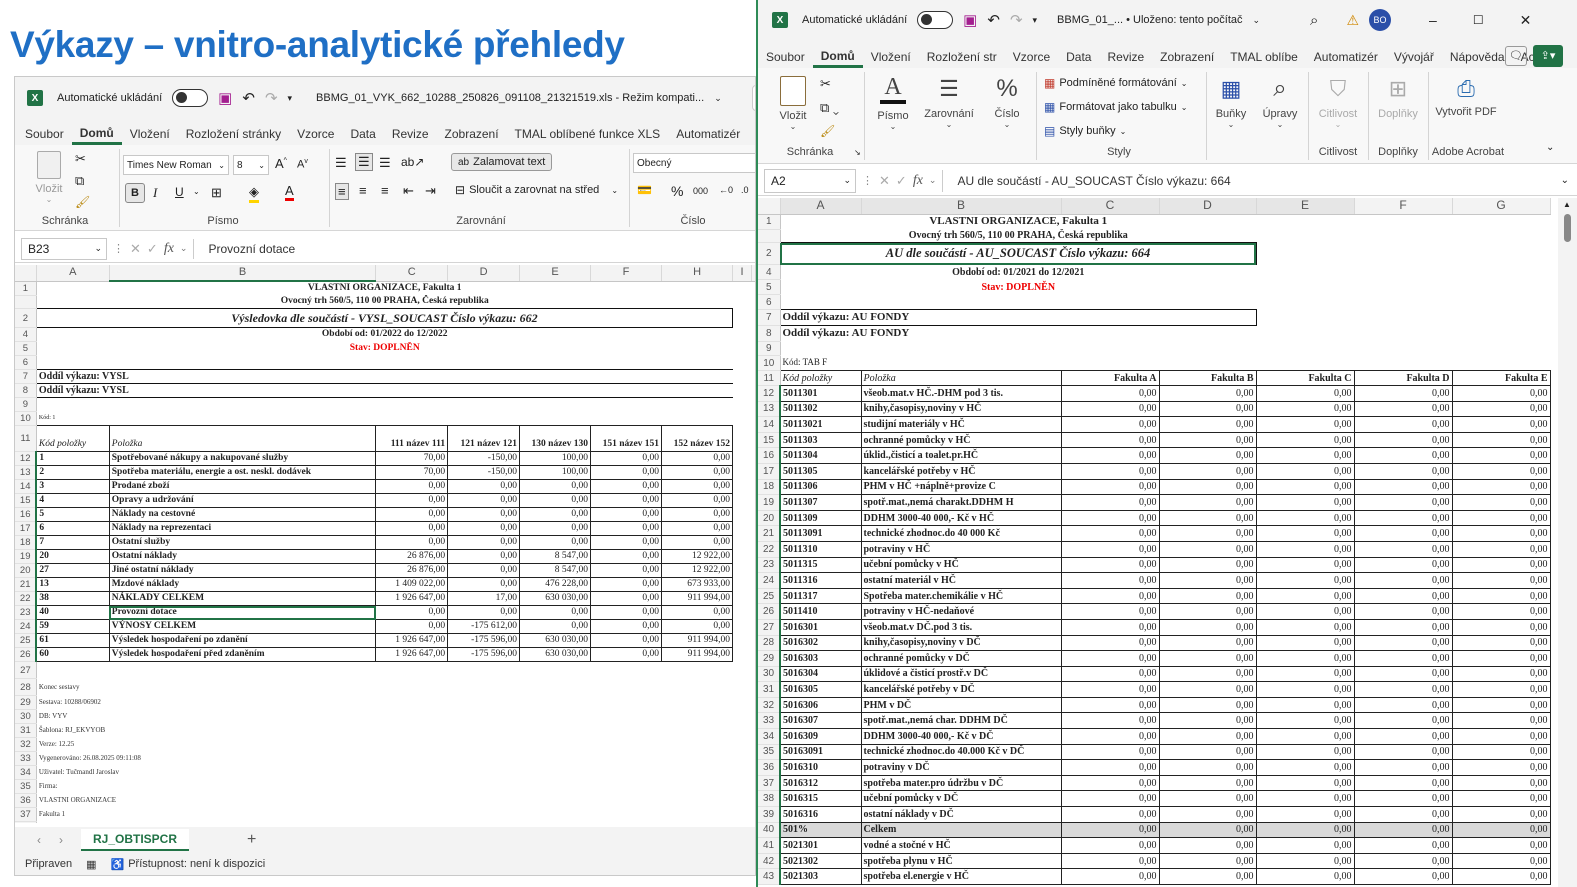 The image size is (1577, 887). I want to click on item-code: 5011305, so click(820, 471).